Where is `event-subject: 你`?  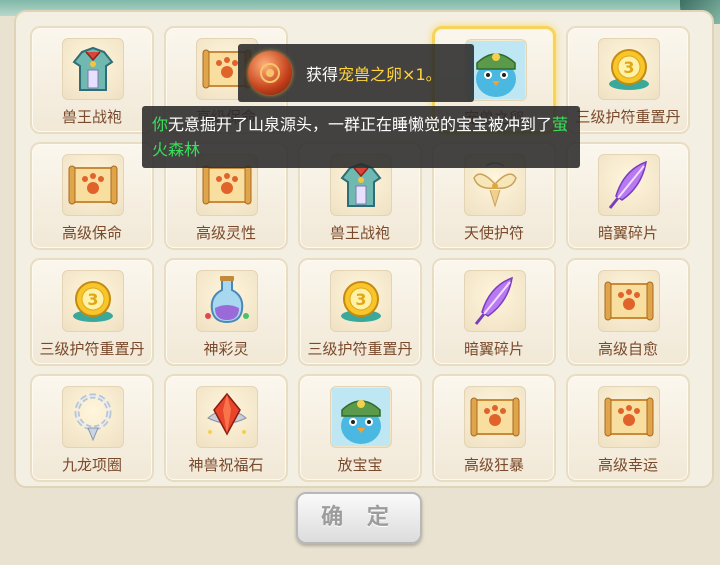
event-subject: 你 is located at coordinates (160, 124).